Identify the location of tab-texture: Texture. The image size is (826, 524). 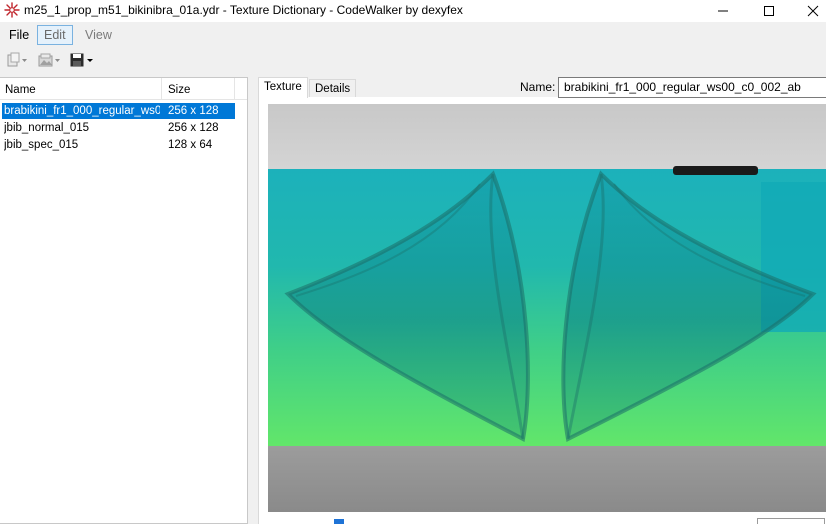
(283, 87).